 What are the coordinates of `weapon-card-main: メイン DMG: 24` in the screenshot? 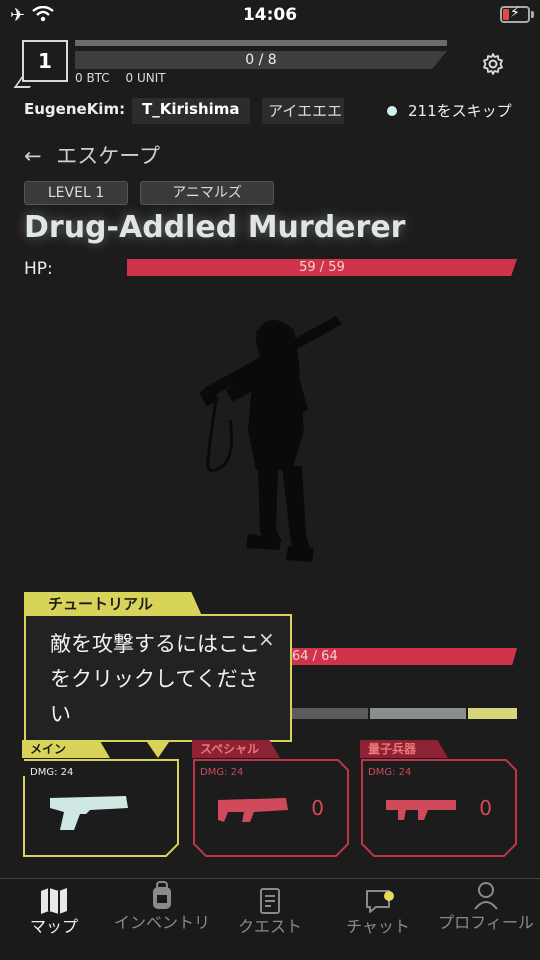 It's located at (101, 799).